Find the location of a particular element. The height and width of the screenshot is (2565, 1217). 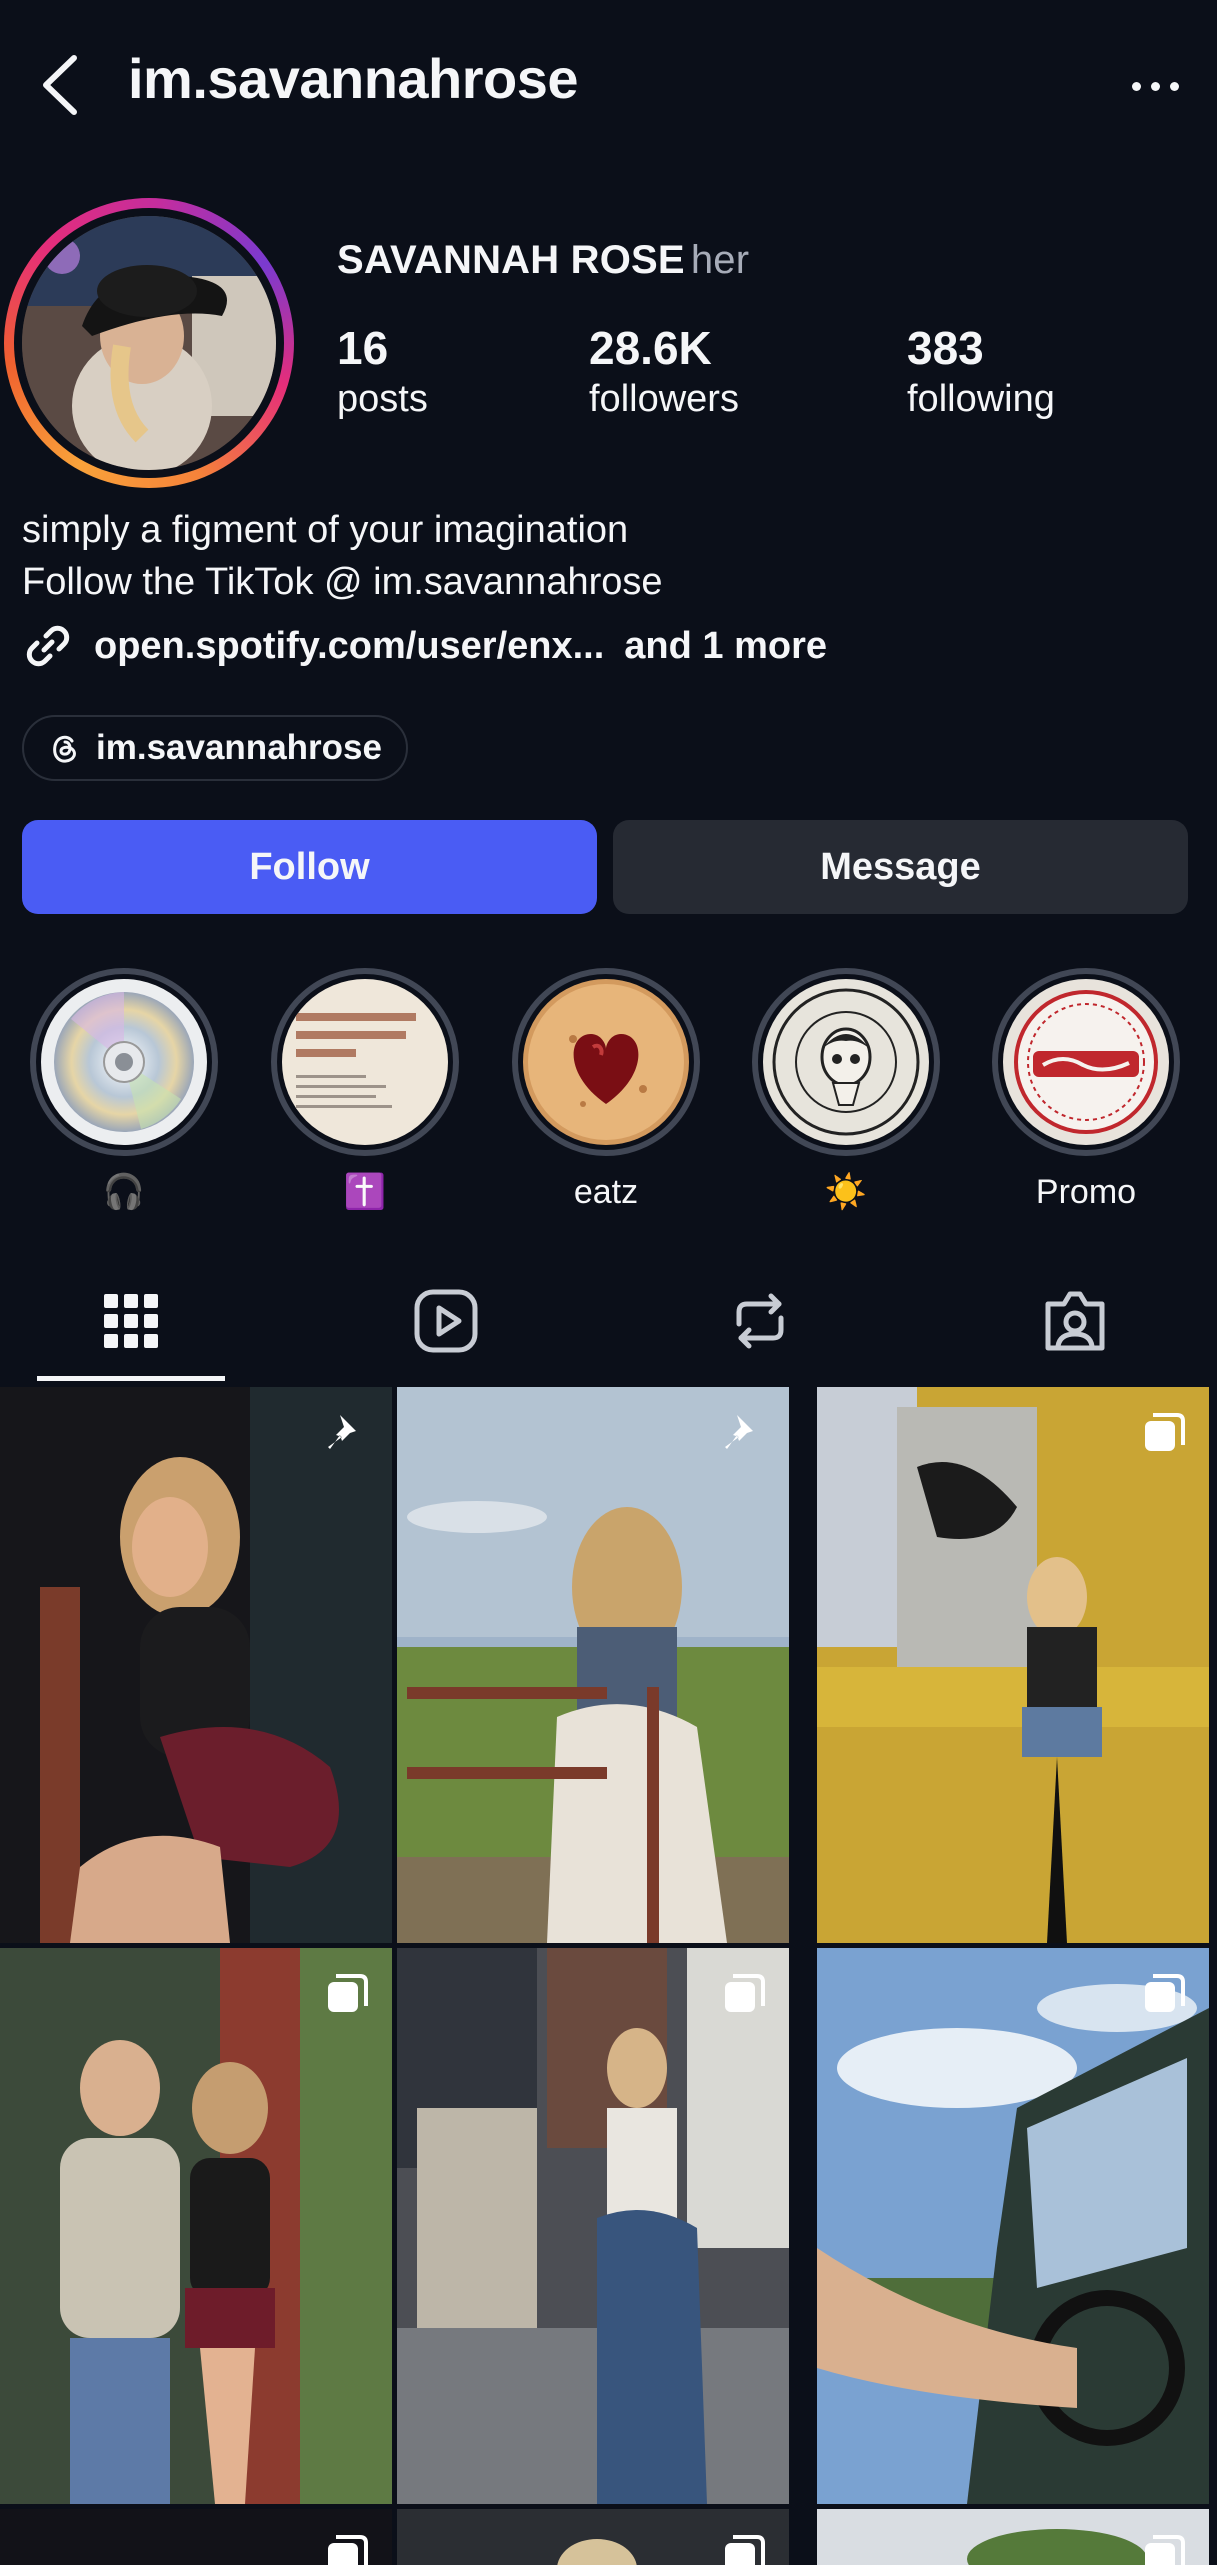

posts-stat: 16 posts is located at coordinates (382, 371).